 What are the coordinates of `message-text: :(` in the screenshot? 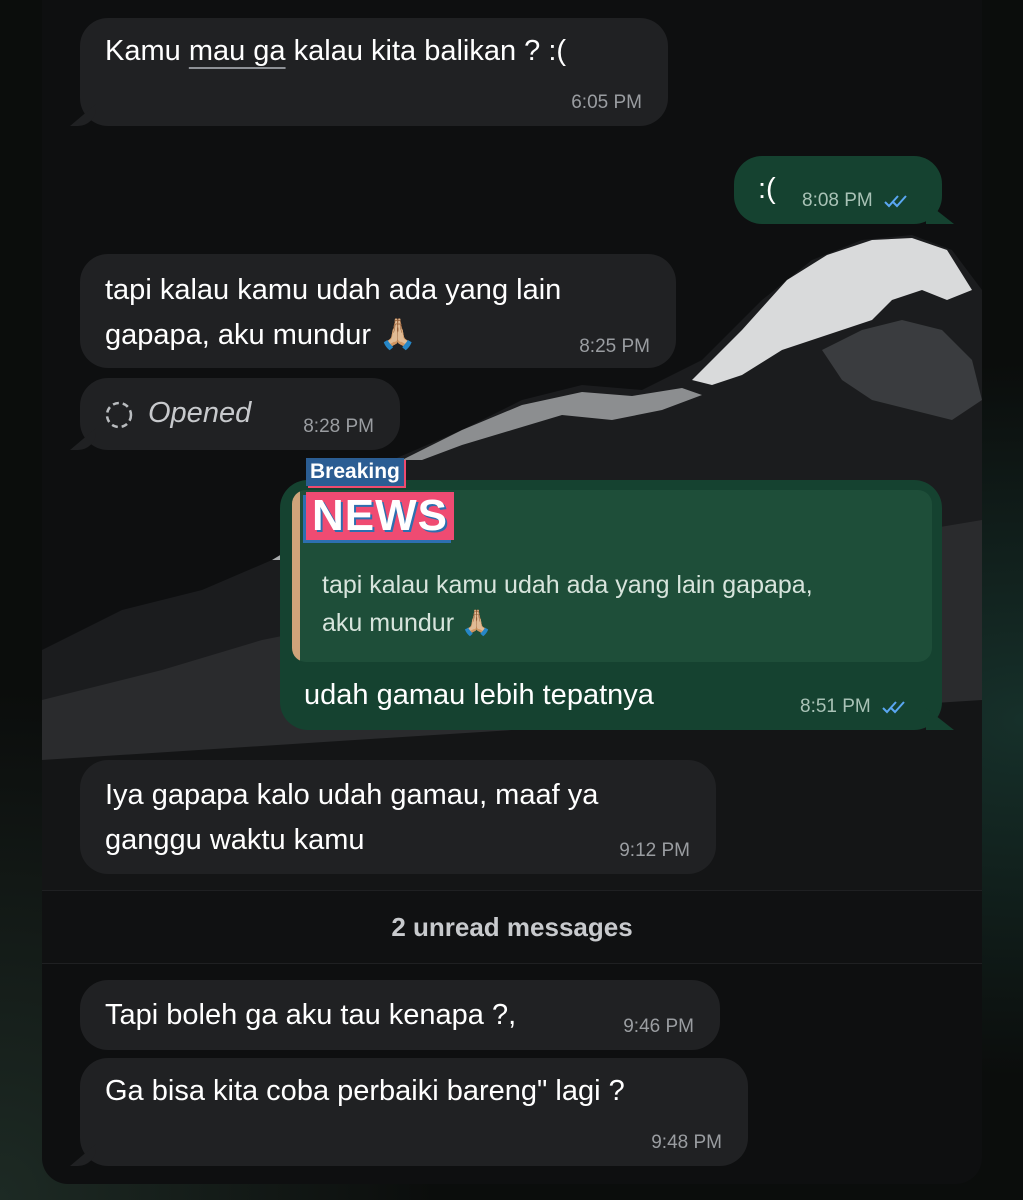 It's located at (767, 189).